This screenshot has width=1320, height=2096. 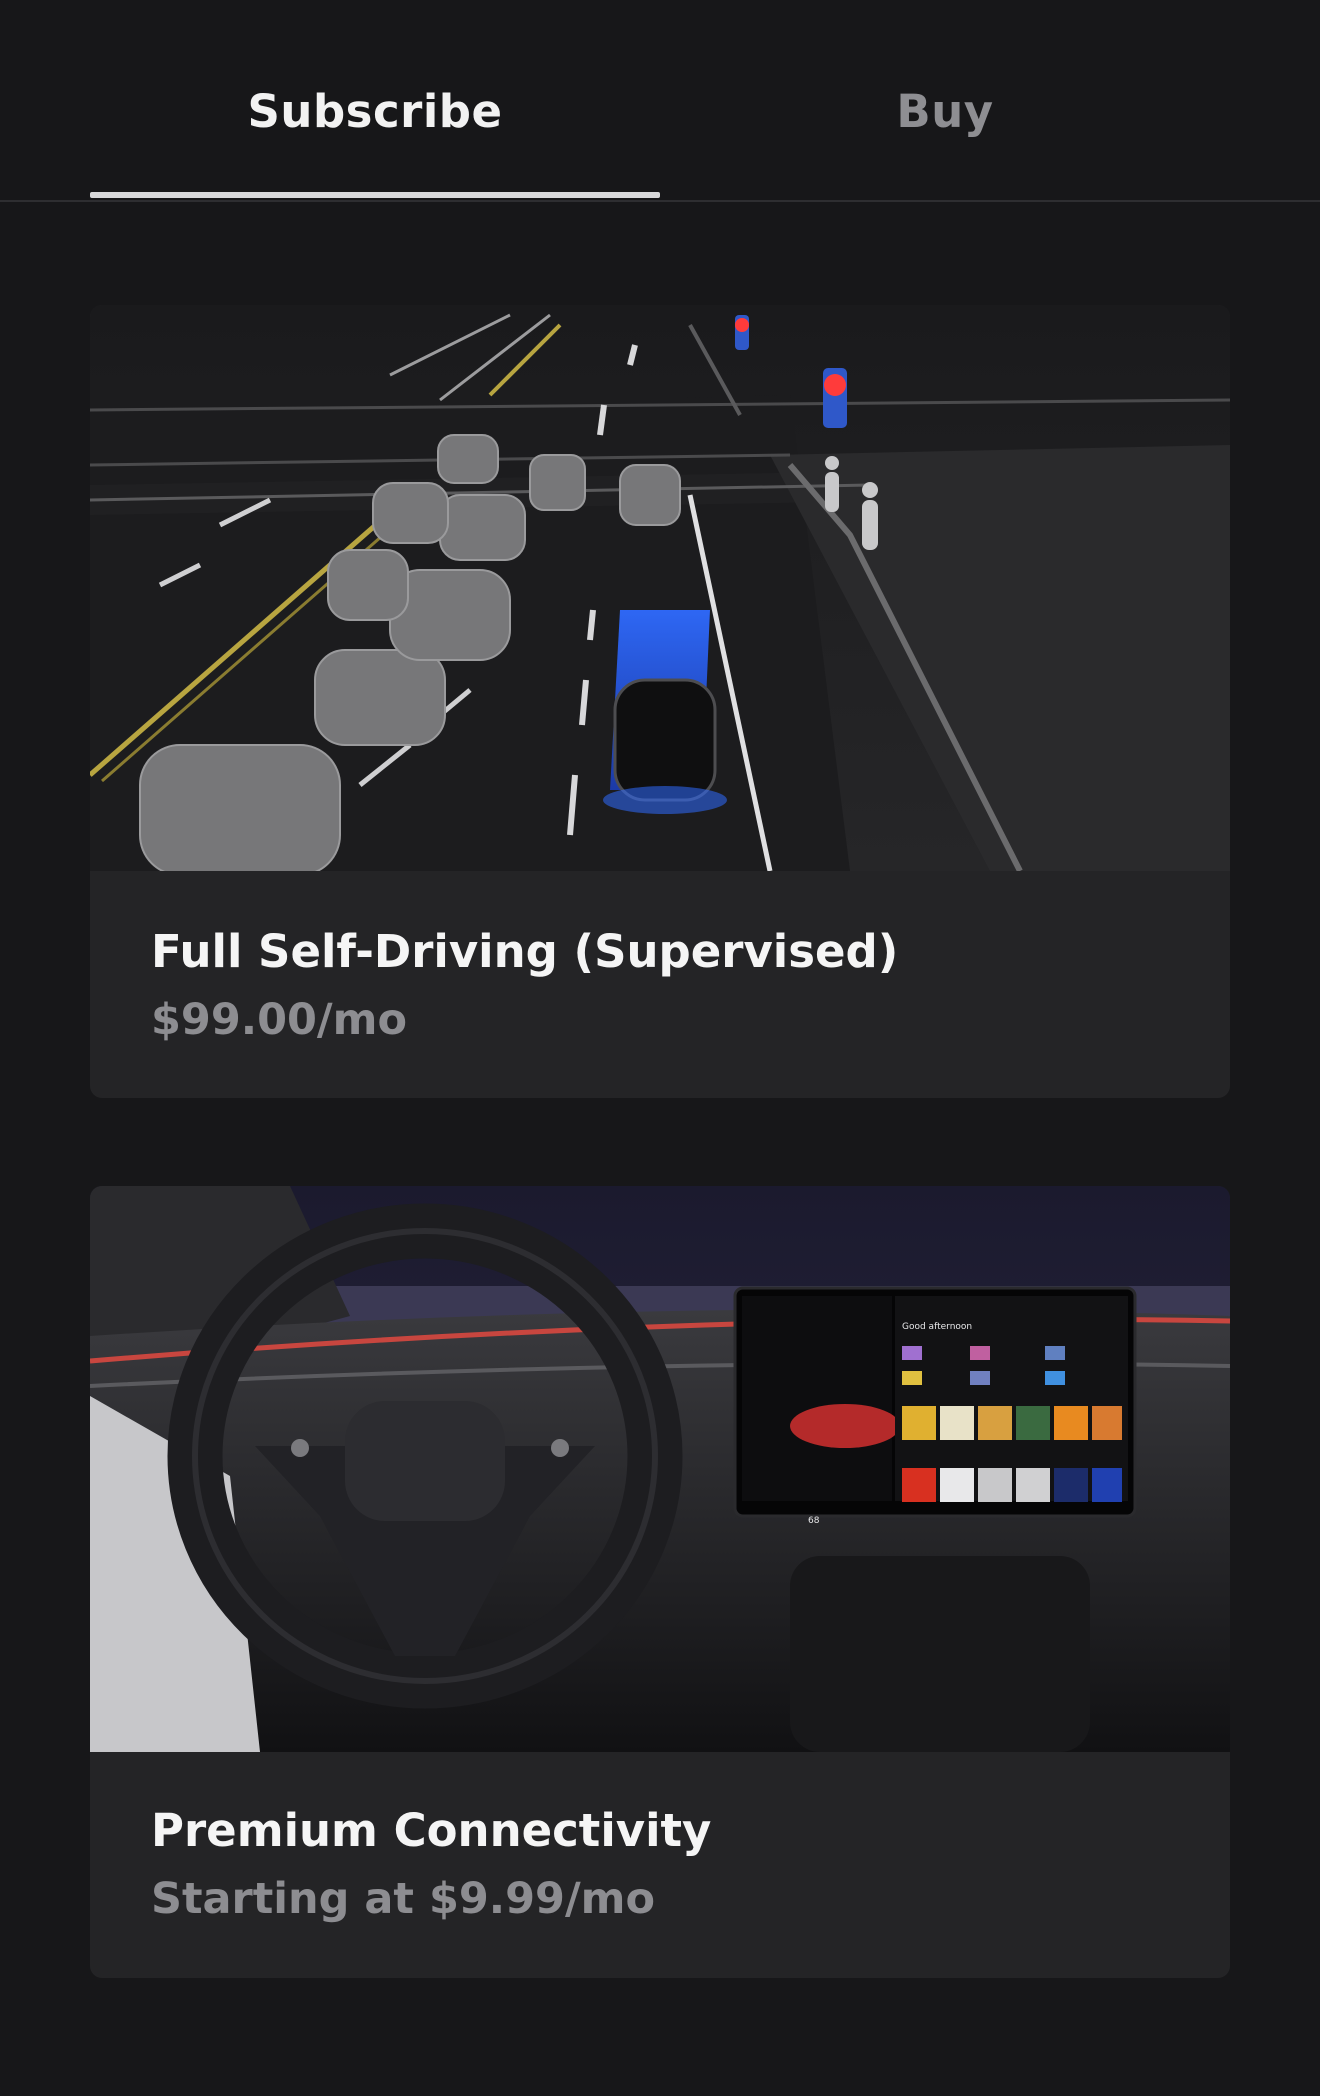 What do you see at coordinates (279, 1020) in the screenshot?
I see `card-price: $99.00/mo` at bounding box center [279, 1020].